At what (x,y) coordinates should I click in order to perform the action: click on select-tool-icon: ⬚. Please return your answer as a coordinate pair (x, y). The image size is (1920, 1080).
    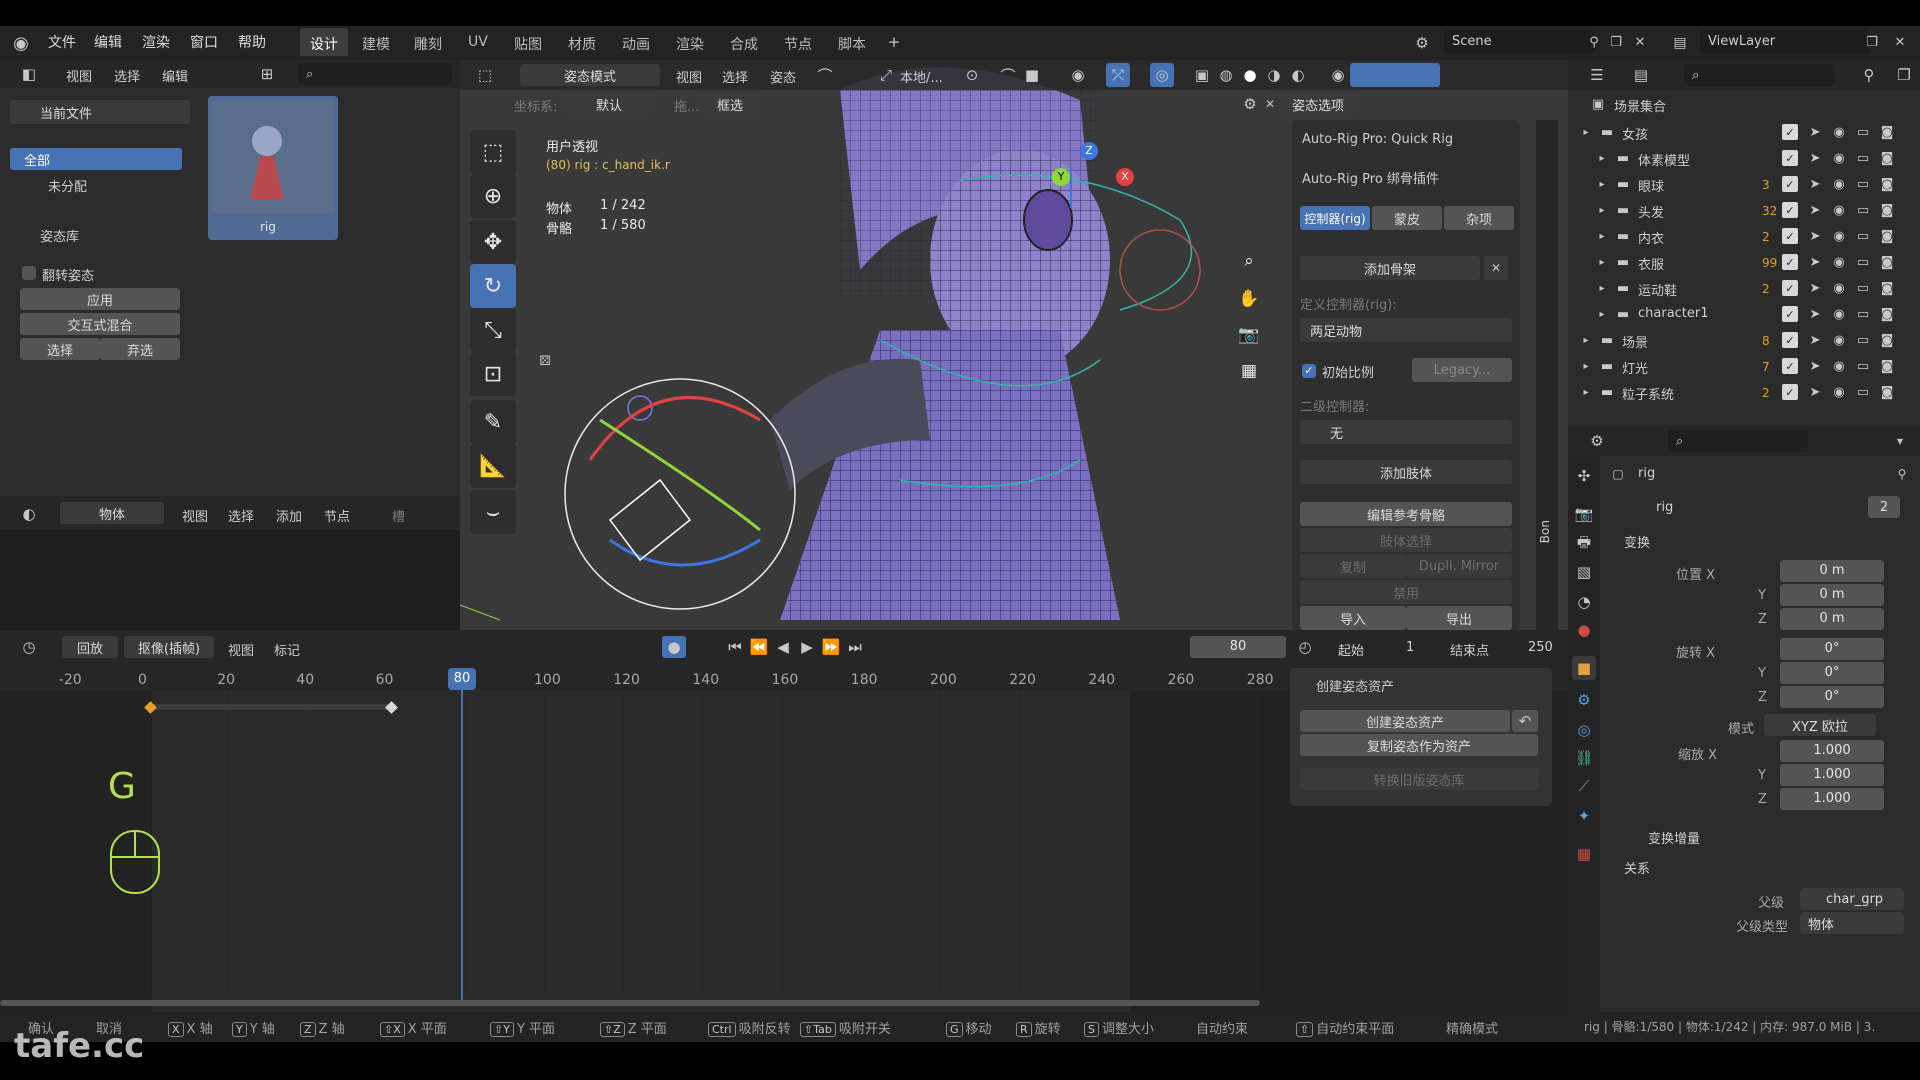
    Looking at the image, I should click on (493, 152).